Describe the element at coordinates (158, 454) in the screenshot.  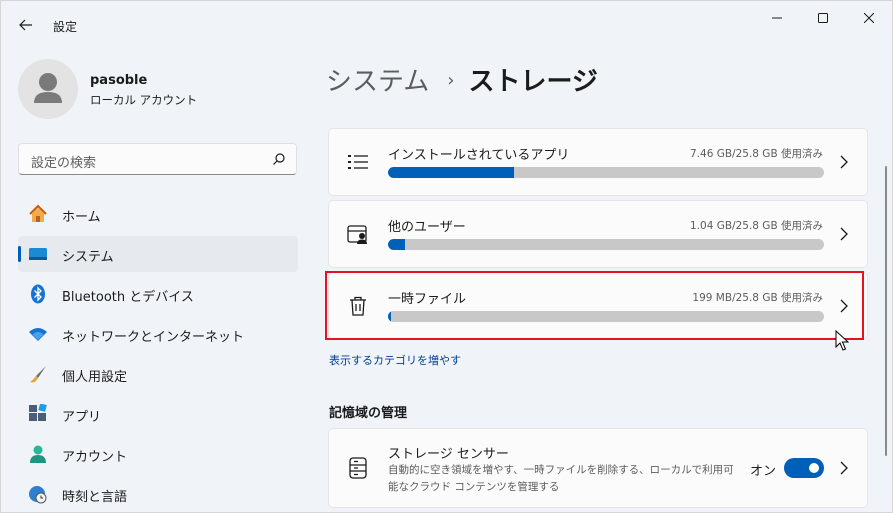
I see `sidebar-item-accounts: アカウント` at that location.